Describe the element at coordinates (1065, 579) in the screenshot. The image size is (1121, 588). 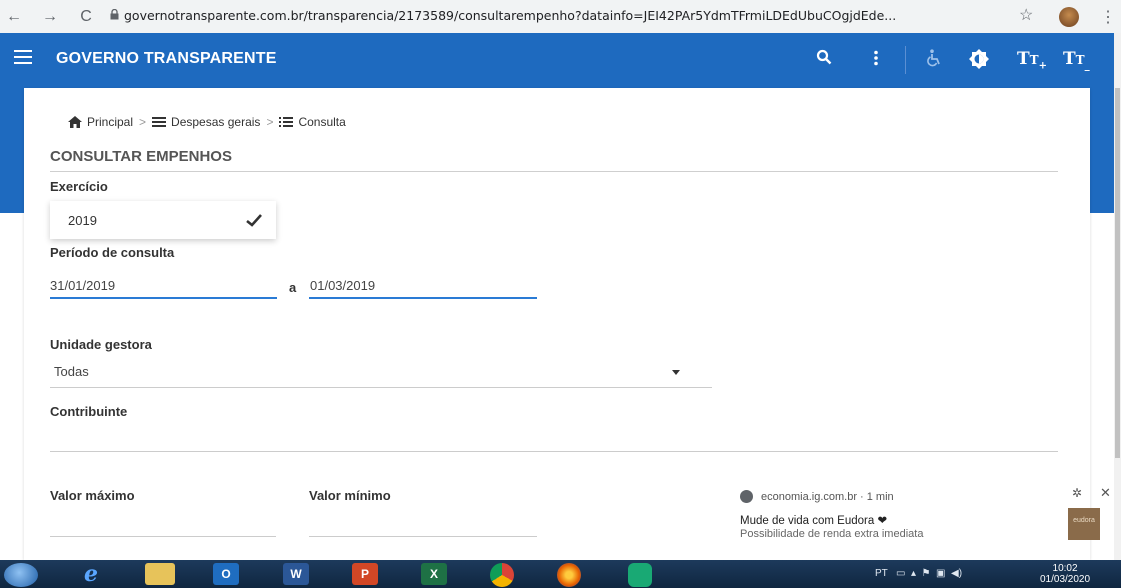
I see `clock-date: 01/03/2020` at that location.